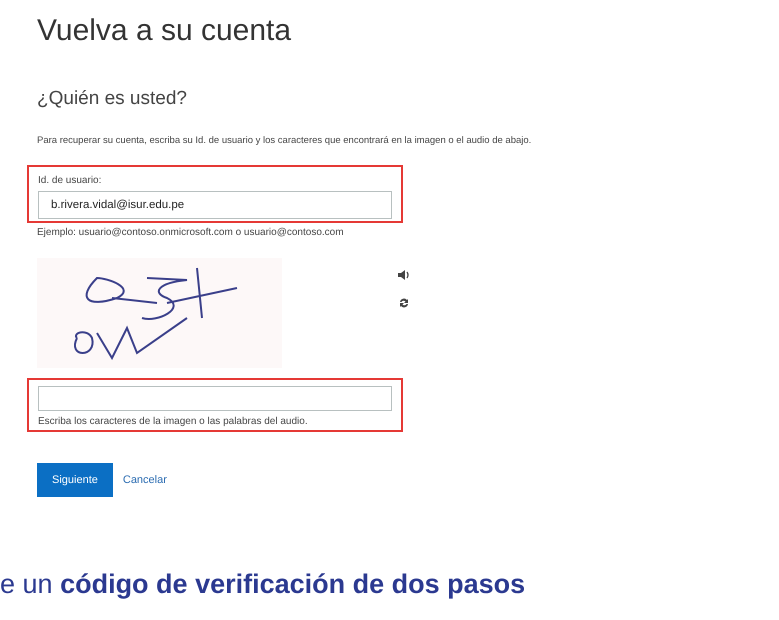 Image resolution: width=779 pixels, height=620 pixels. What do you see at coordinates (215, 204) in the screenshot?
I see `user-id-field: b.rivera.vidal@isur.edu.pe` at bounding box center [215, 204].